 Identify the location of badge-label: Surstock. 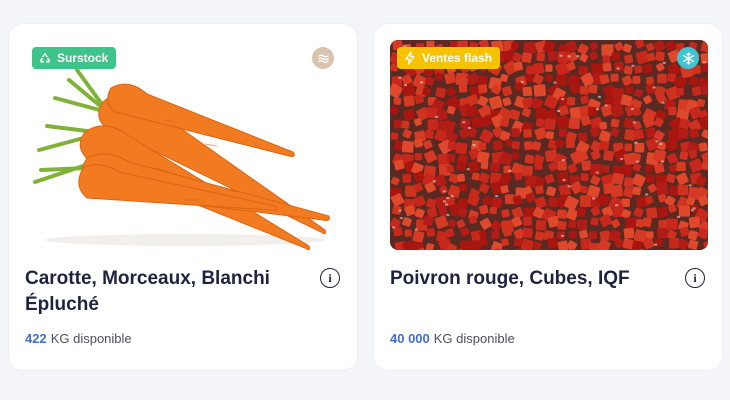
(83, 58).